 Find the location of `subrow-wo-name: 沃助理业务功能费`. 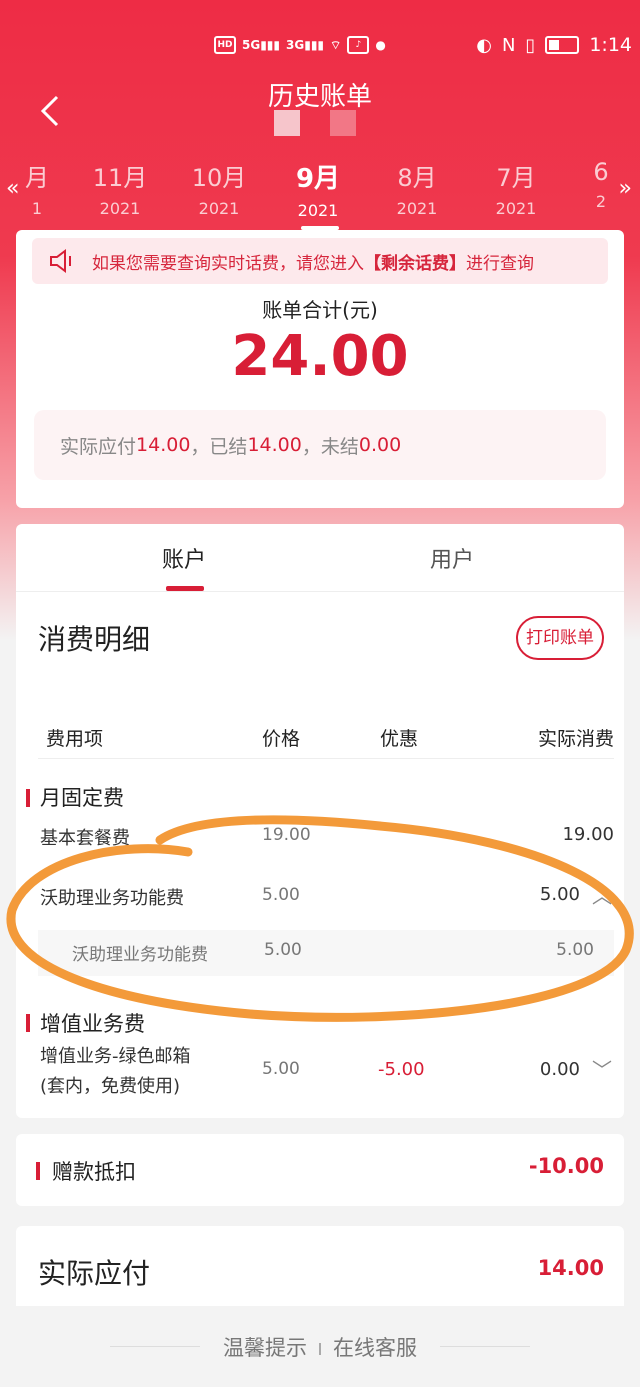

subrow-wo-name: 沃助理业务功能费 is located at coordinates (140, 955).